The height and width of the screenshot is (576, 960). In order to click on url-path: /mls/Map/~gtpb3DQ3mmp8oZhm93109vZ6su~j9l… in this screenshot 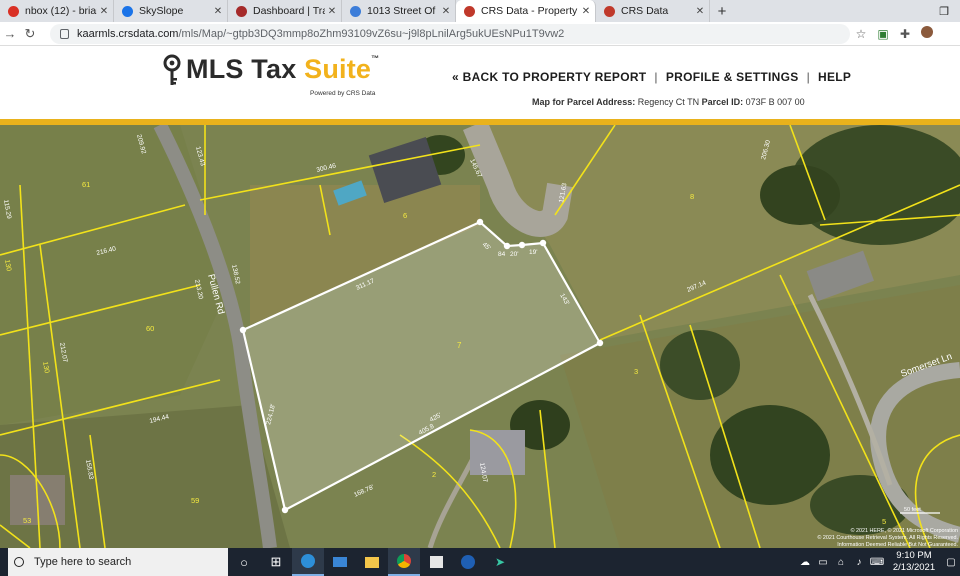, I will do `click(371, 33)`.